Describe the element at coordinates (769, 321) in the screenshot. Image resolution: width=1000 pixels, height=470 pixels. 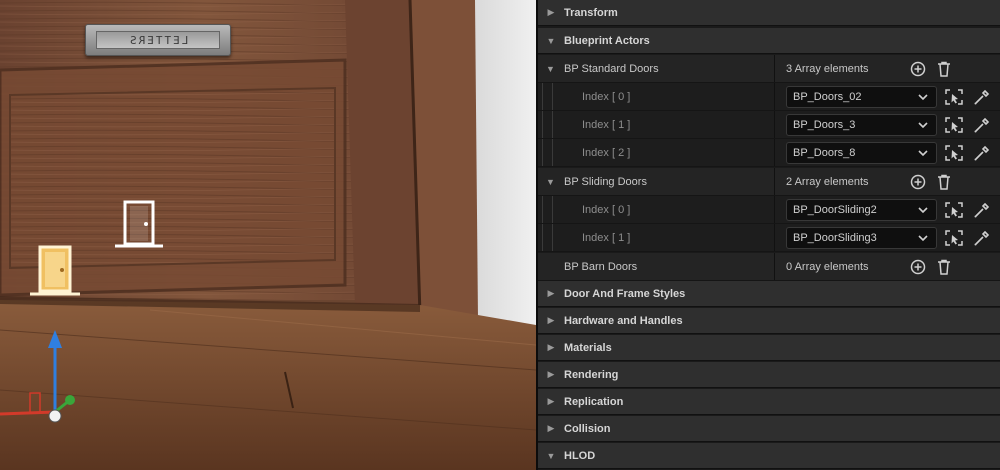
I see `category-hardware-and-handles: ▶ Hardware and Handles` at that location.